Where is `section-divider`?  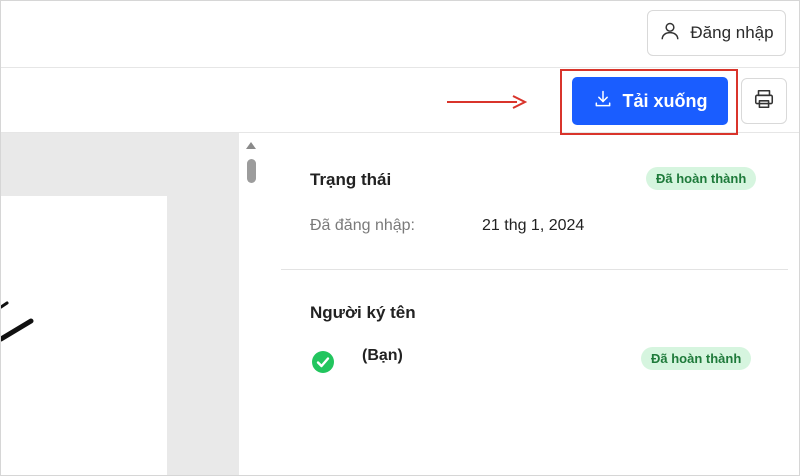
section-divider is located at coordinates (534, 269).